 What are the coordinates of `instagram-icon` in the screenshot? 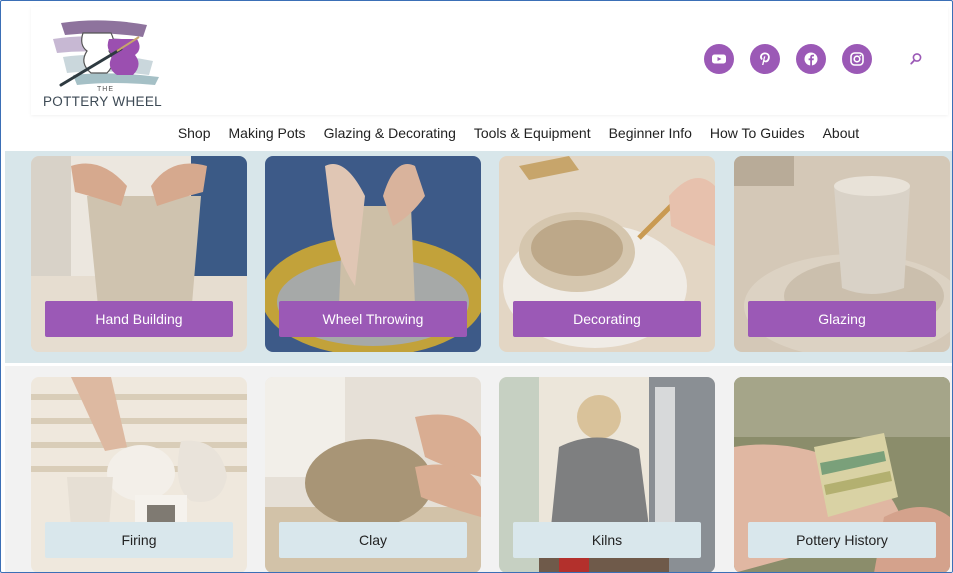 It's located at (857, 59).